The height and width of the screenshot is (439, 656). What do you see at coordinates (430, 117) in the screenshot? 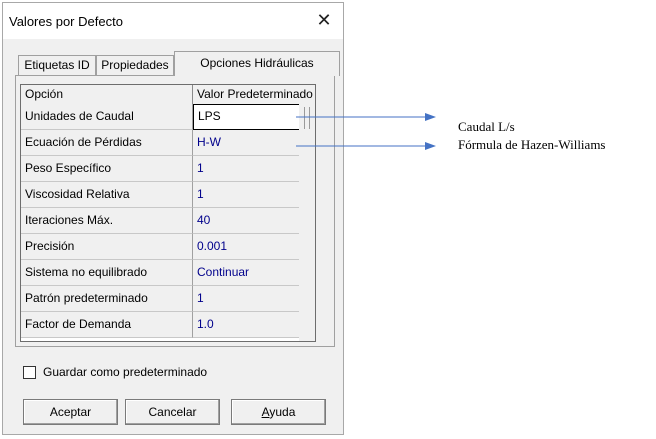
I see `arrowhead-flow` at bounding box center [430, 117].